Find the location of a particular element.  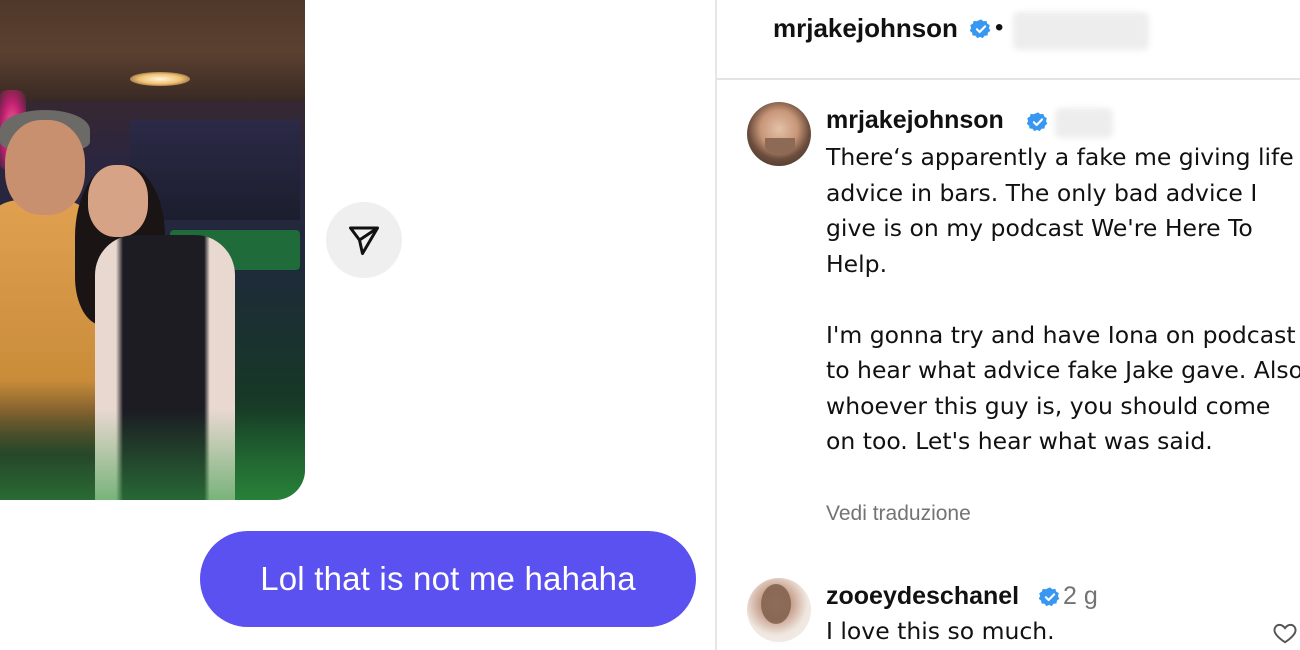

message-text: Lol that is not me hahaha is located at coordinates (448, 578).